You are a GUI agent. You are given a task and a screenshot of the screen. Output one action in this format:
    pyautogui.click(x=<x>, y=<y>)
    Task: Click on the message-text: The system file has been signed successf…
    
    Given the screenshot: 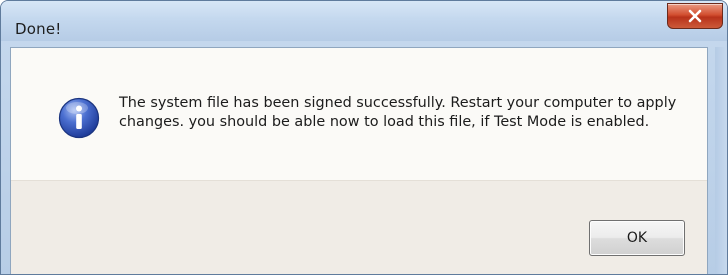 What is the action you would take?
    pyautogui.click(x=398, y=112)
    